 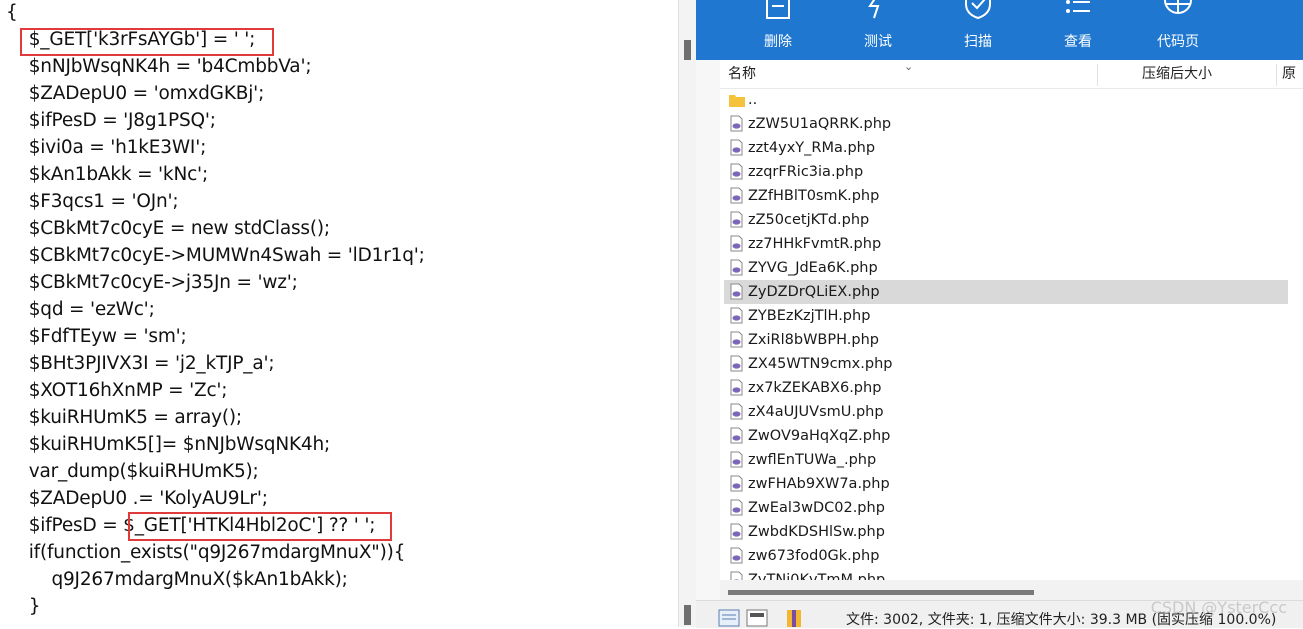 What do you see at coordinates (708, 330) in the screenshot?
I see `left-navigation-strip` at bounding box center [708, 330].